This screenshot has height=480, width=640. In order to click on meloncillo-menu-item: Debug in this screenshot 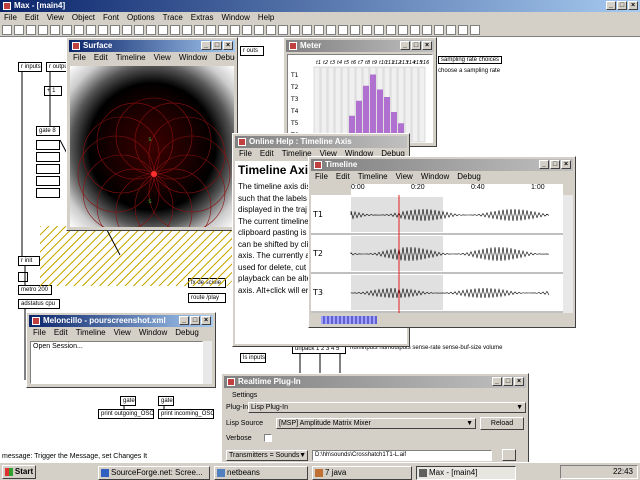, I will do `click(187, 333)`.